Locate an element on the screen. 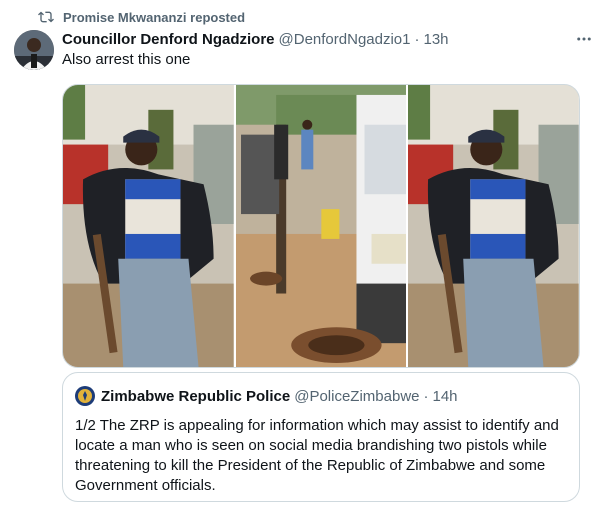 Image resolution: width=608 pixels, height=505 pixels. more-horizontal-icon is located at coordinates (584, 39).